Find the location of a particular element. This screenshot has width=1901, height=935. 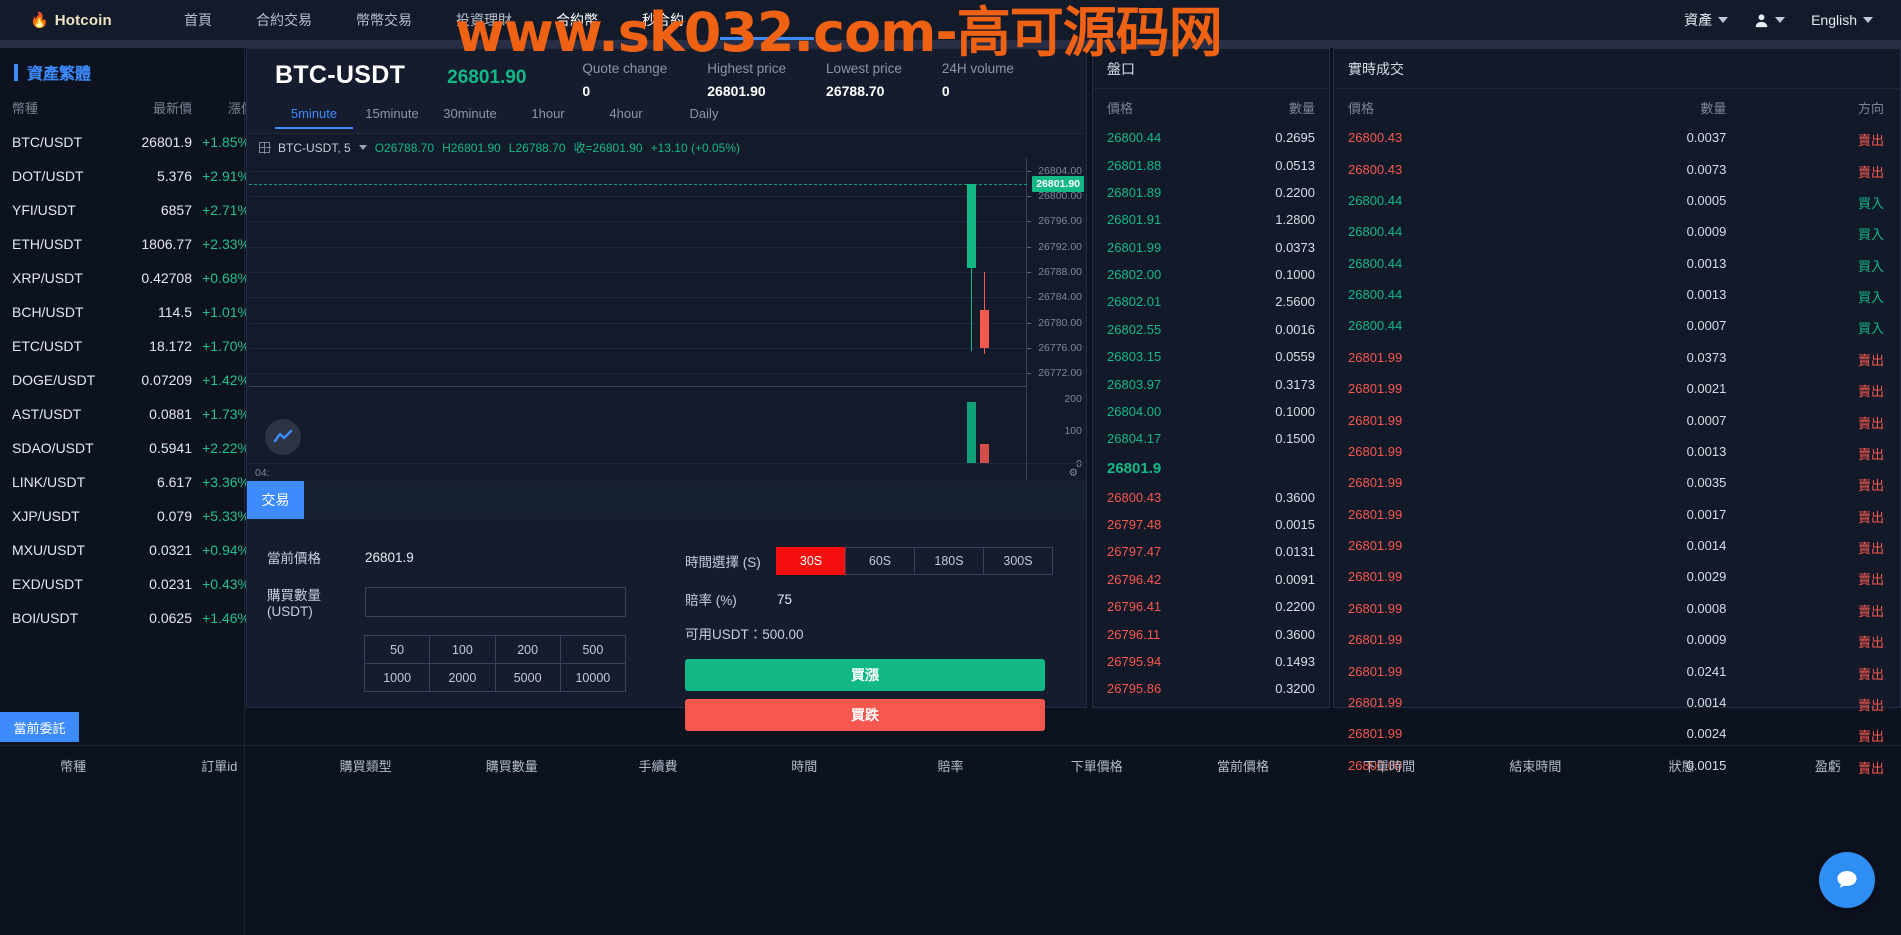

order-book-row: 26804.17 0.1500 is located at coordinates (1211, 438).